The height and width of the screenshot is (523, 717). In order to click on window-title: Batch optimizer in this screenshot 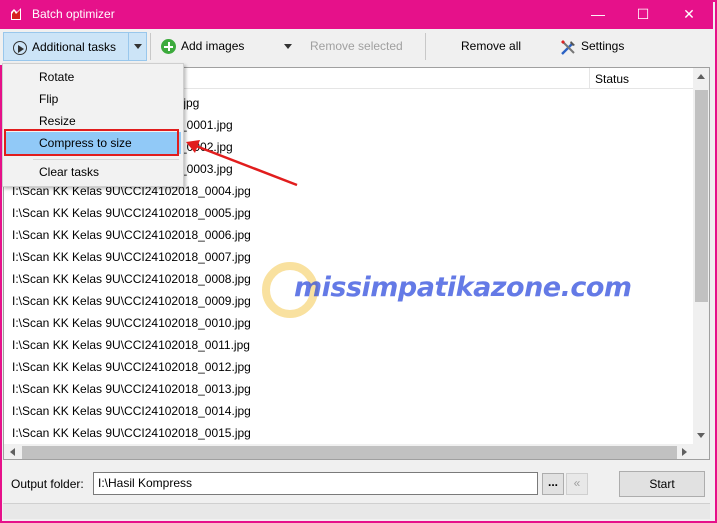, I will do `click(73, 14)`.